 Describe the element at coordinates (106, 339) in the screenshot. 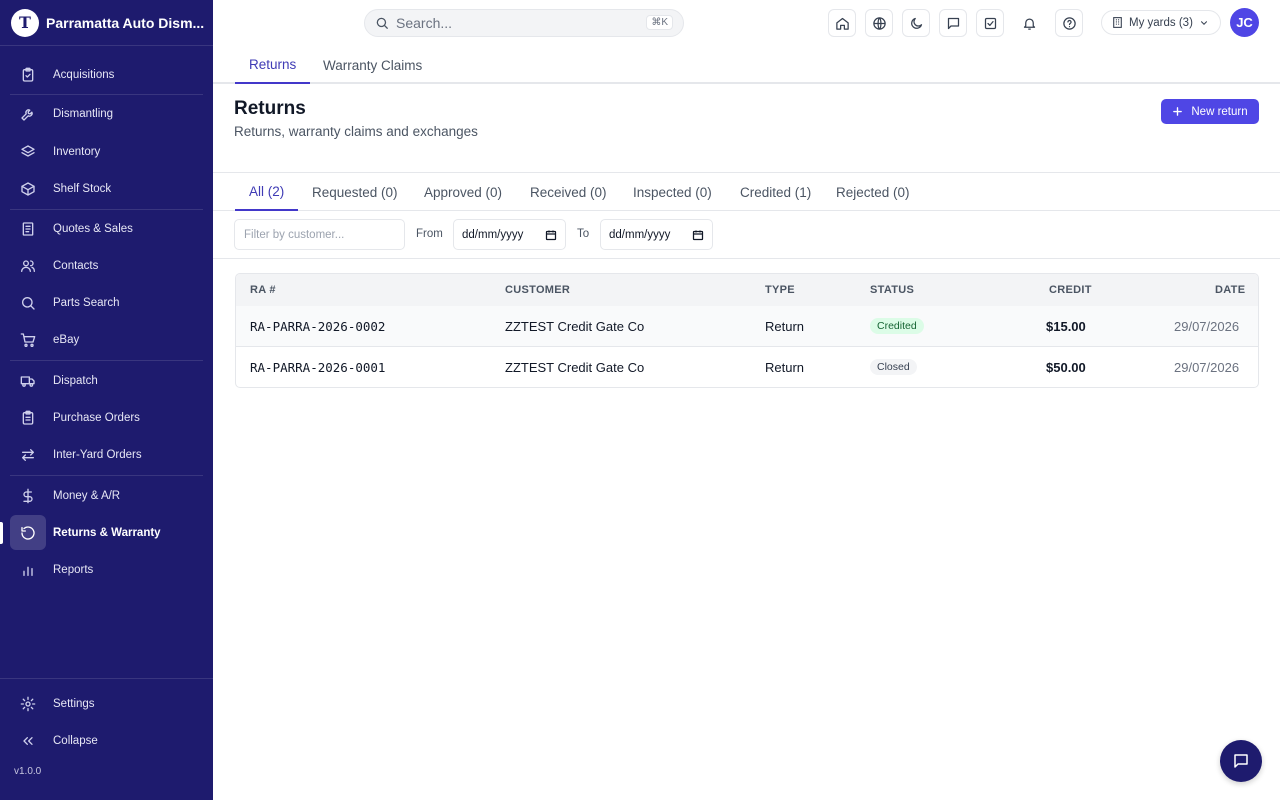

I see `sidebar-item-ebay: eBay` at that location.